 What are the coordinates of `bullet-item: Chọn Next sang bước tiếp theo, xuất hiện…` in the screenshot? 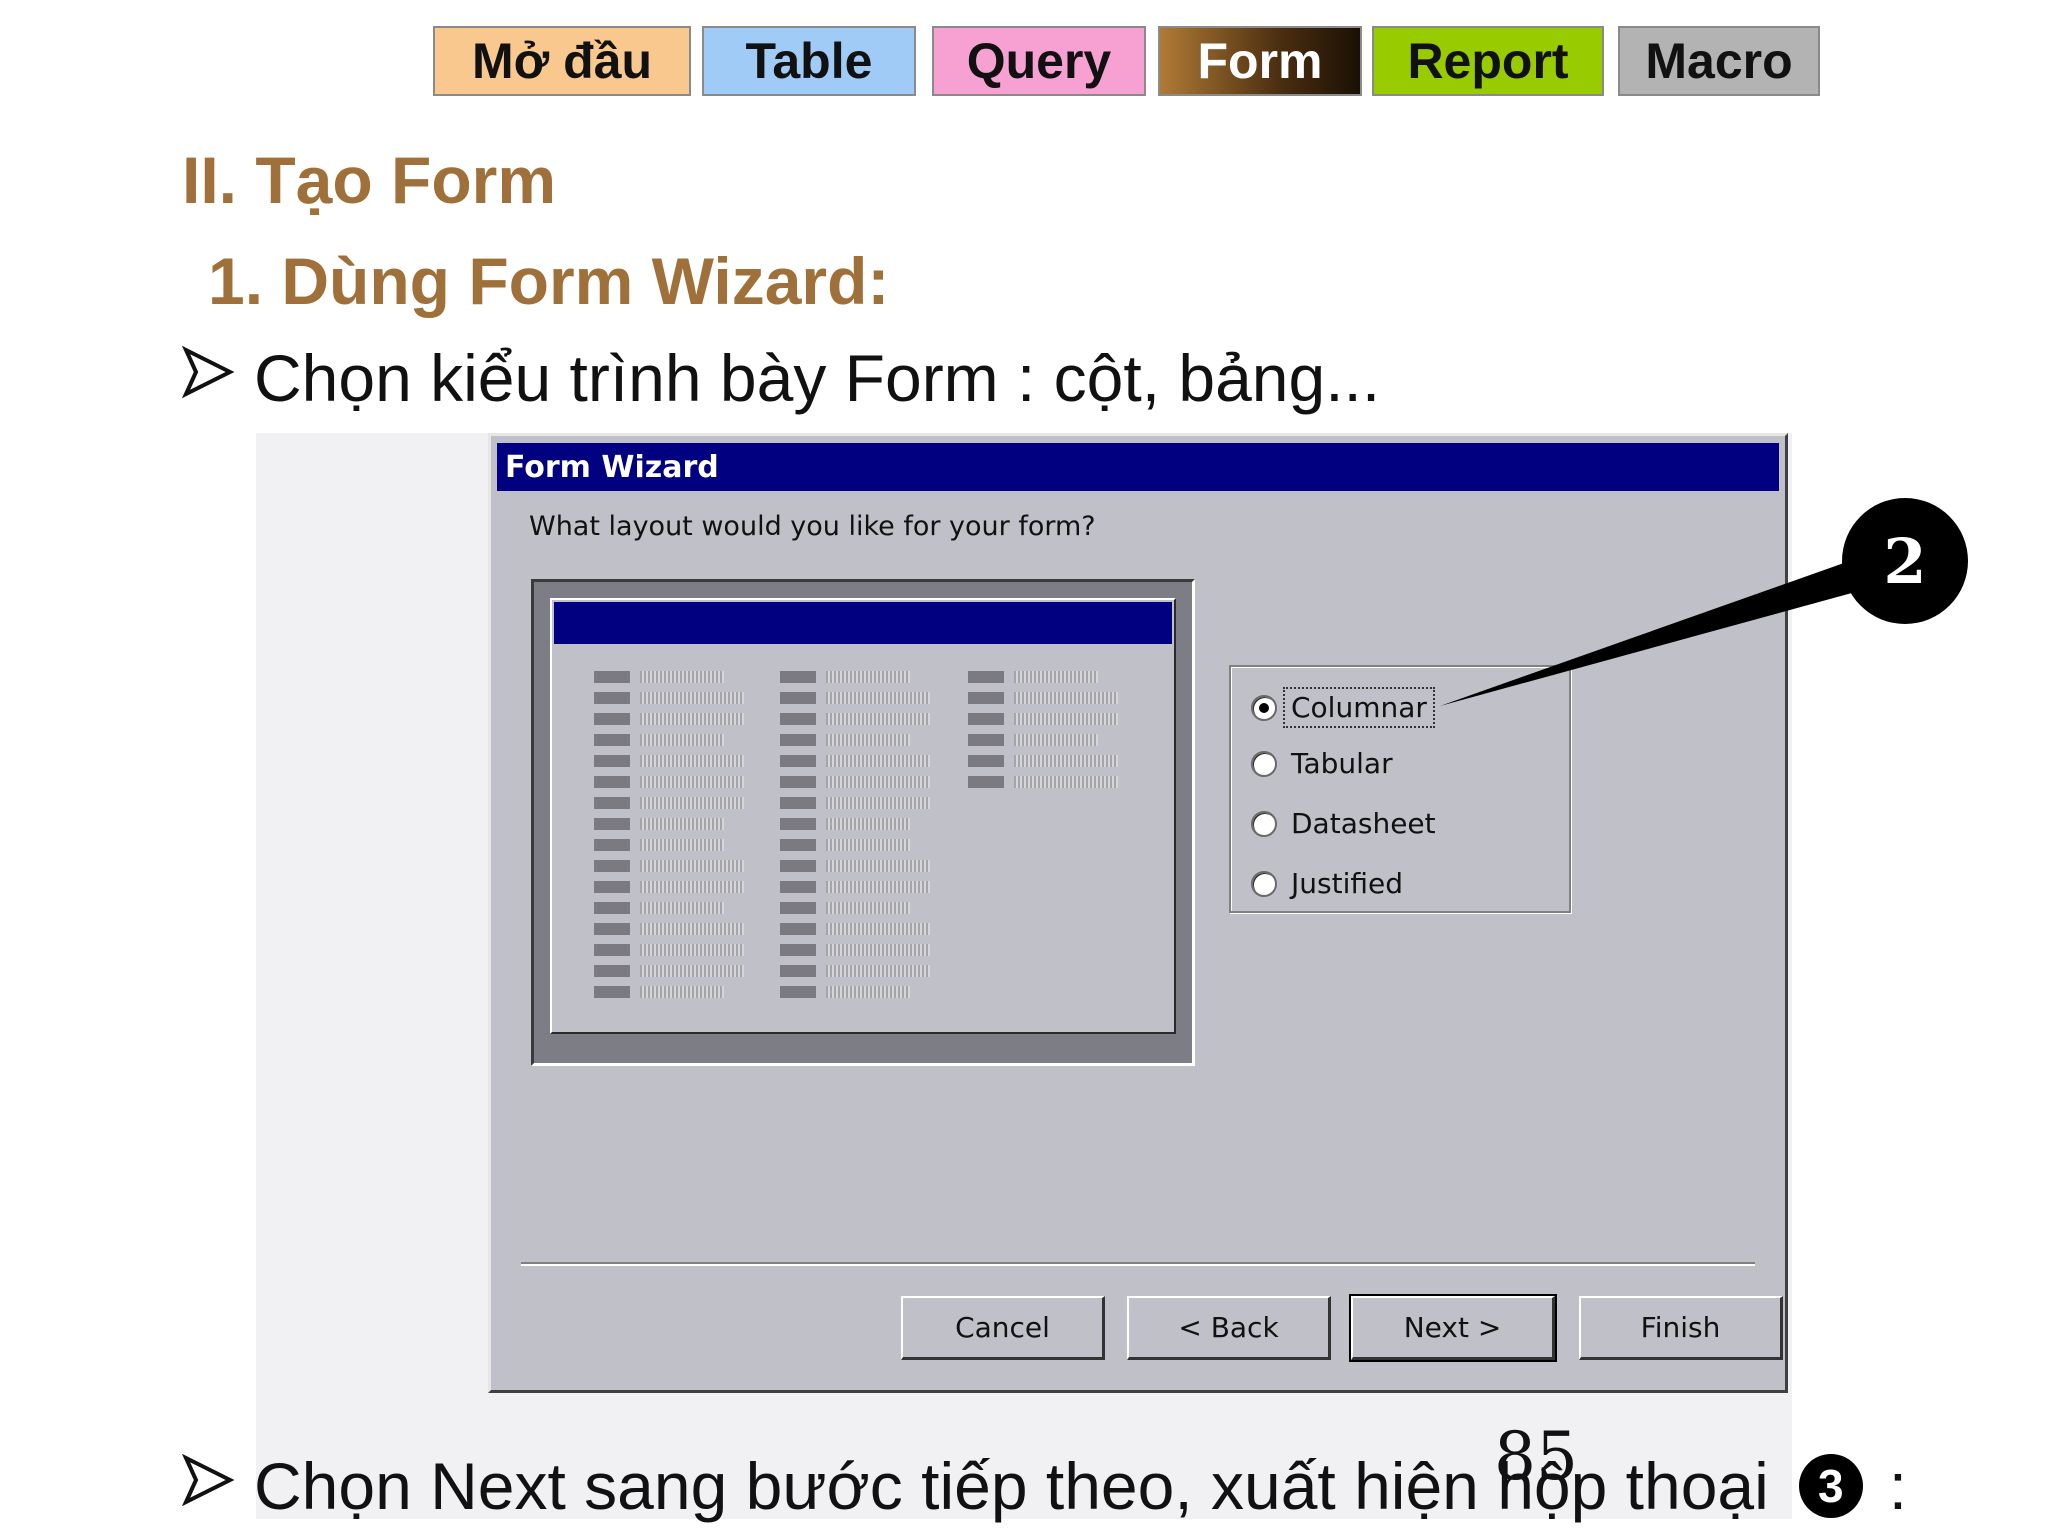 It's located at (1044, 1486).